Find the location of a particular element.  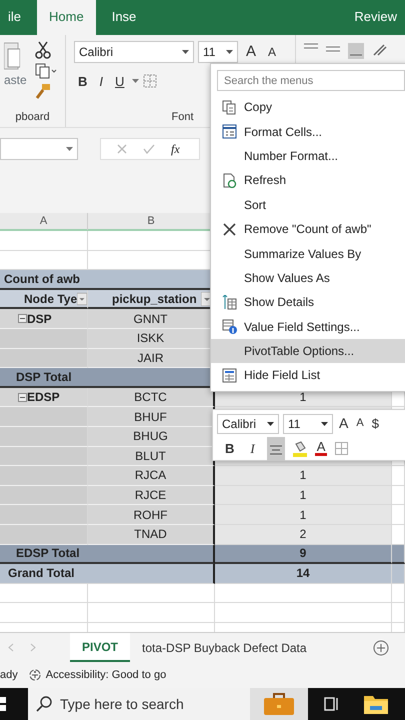

align-center-icon is located at coordinates (276, 450).